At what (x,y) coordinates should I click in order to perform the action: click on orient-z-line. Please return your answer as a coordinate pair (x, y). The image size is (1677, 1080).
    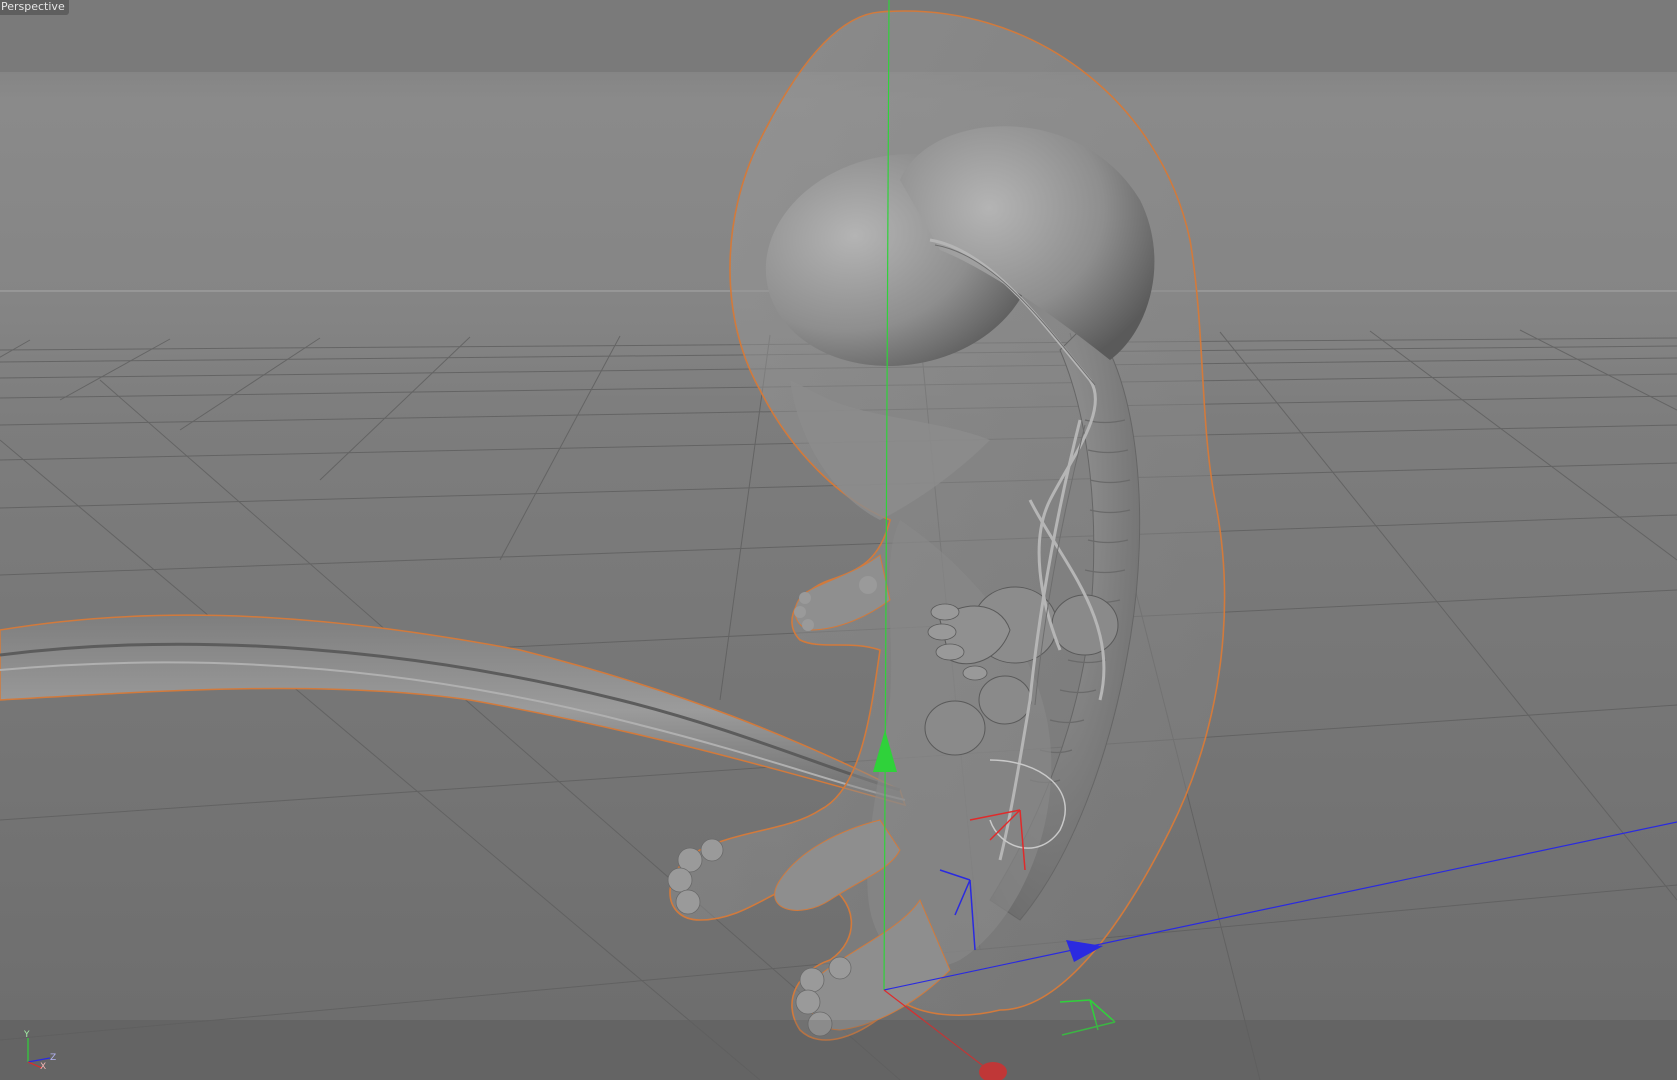
    Looking at the image, I should click on (39, 1060).